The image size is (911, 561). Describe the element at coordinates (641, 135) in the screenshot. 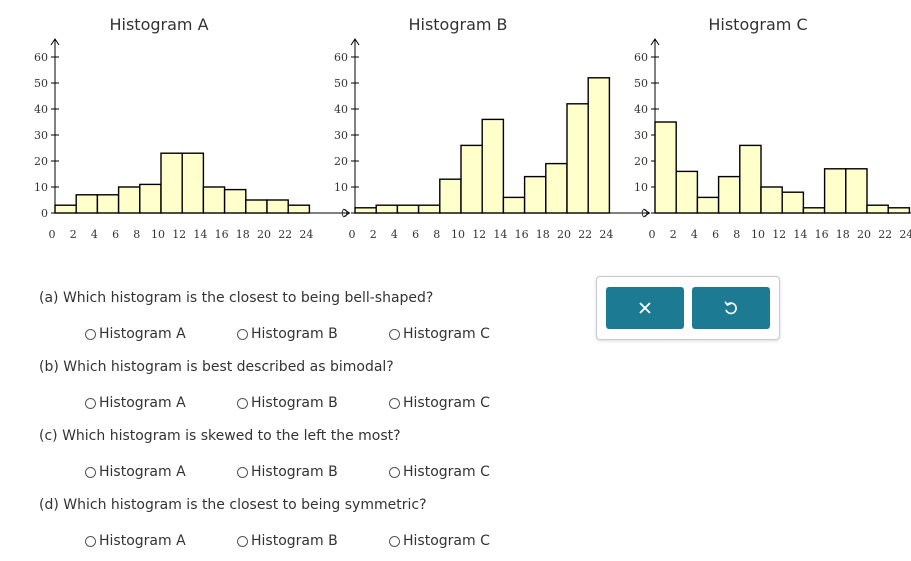

I see `y-tick-label: 30` at that location.